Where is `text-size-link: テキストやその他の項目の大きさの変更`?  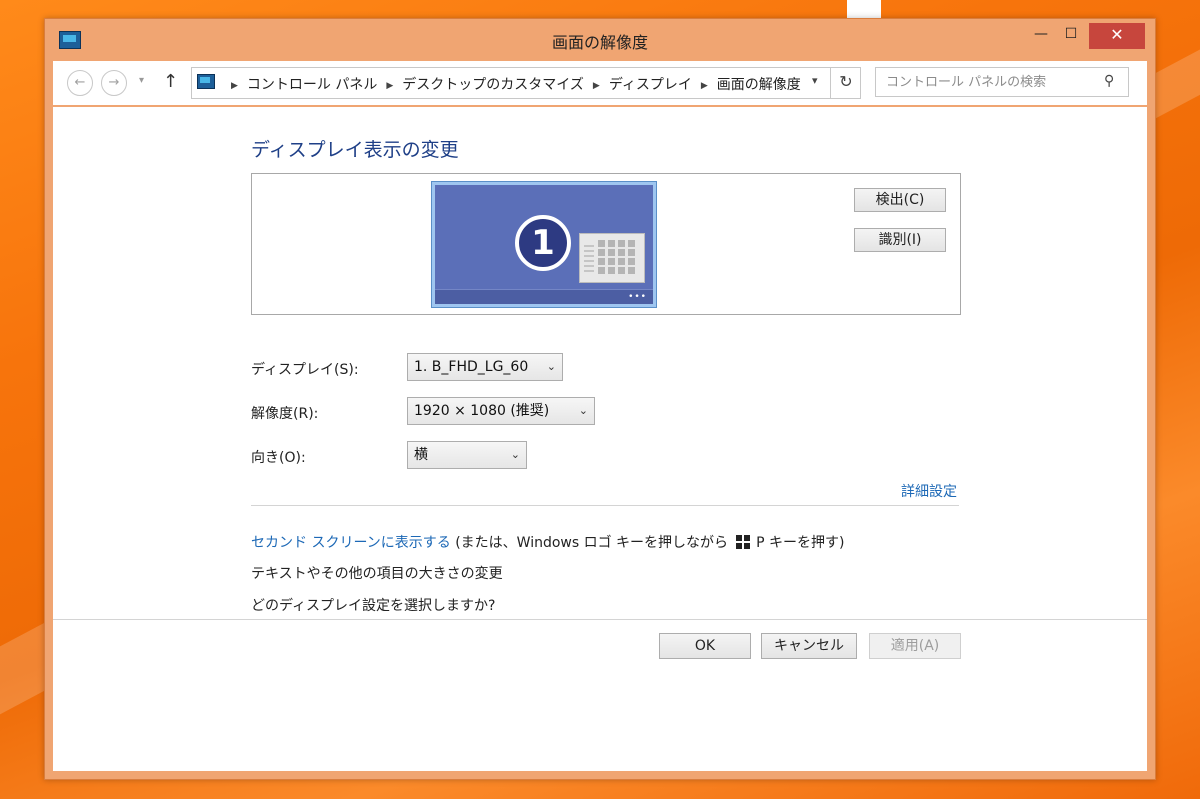 text-size-link: テキストやその他の項目の大きさの変更 is located at coordinates (377, 573).